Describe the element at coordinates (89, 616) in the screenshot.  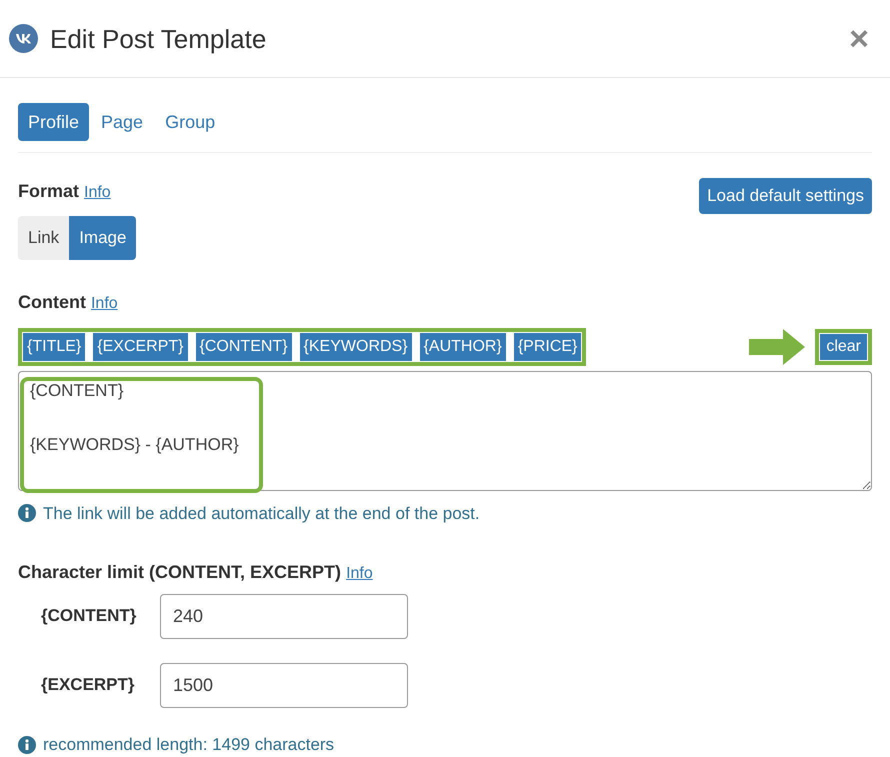
I see `field-label: {CONTENT}` at that location.